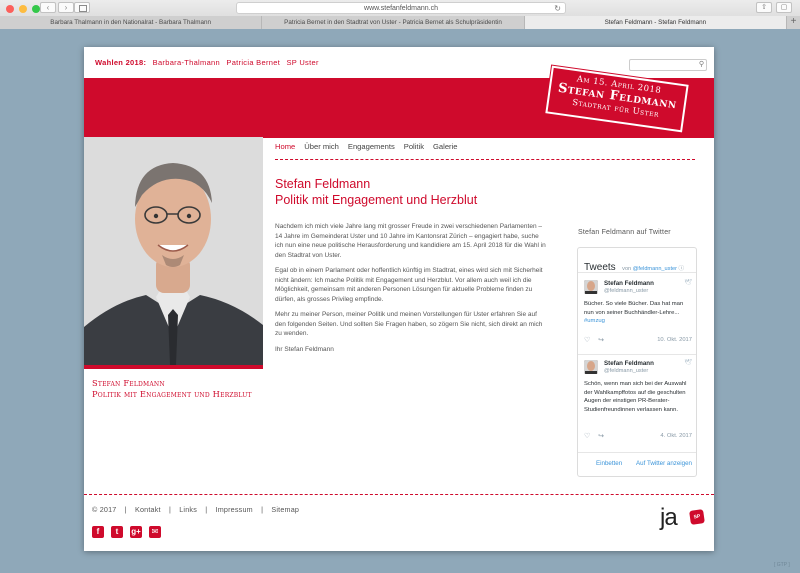 The image size is (800, 573). I want to click on link-barbara-thalmann: Barbara-Thalmann, so click(186, 62).